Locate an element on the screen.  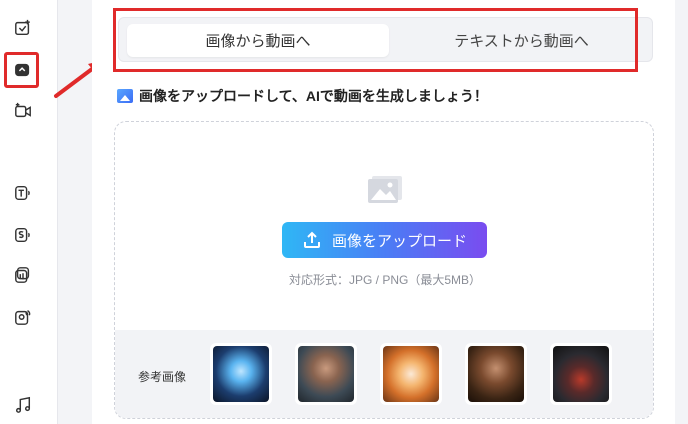
reference-label: 参考画像 is located at coordinates (162, 377).